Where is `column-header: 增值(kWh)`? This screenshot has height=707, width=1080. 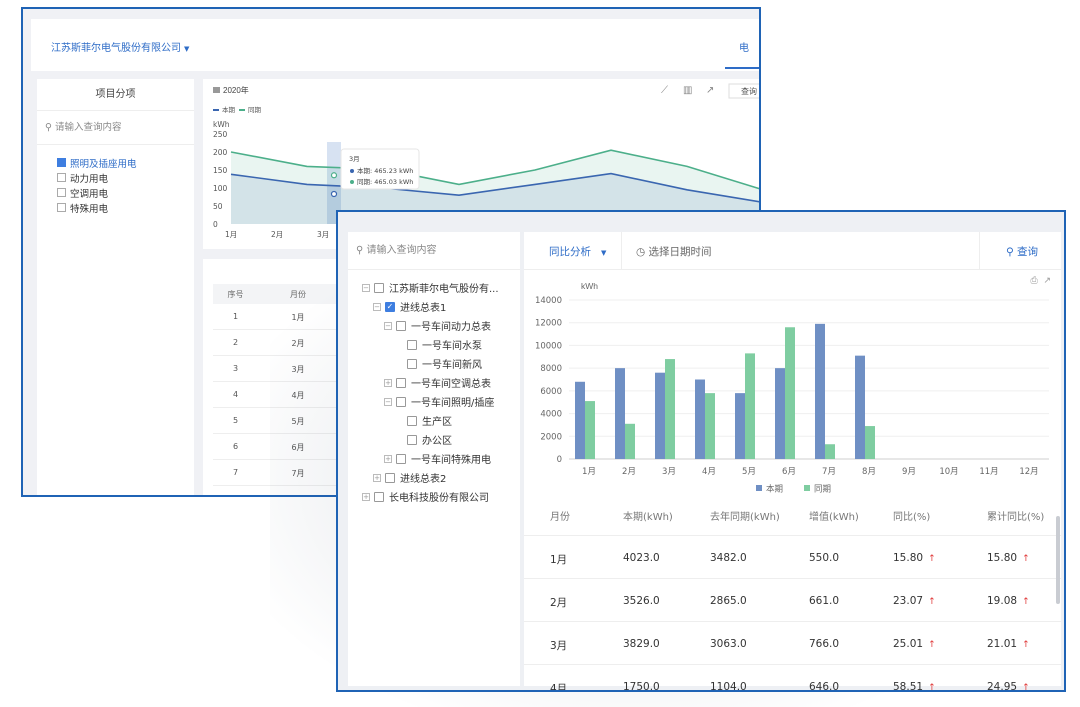 column-header: 增值(kWh) is located at coordinates (834, 515).